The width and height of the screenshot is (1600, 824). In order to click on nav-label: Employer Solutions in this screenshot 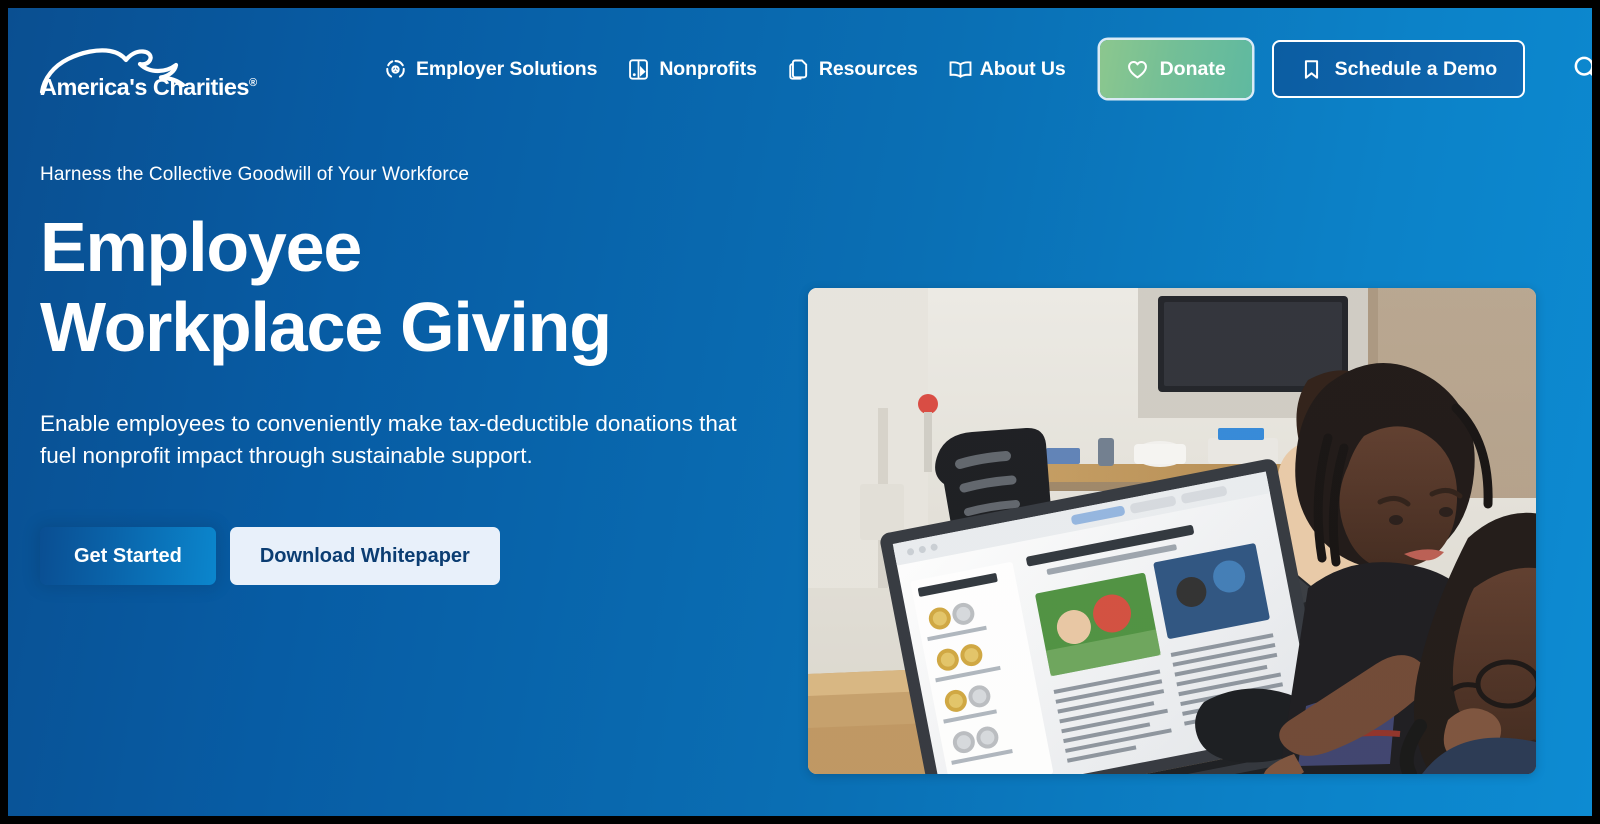, I will do `click(507, 68)`.